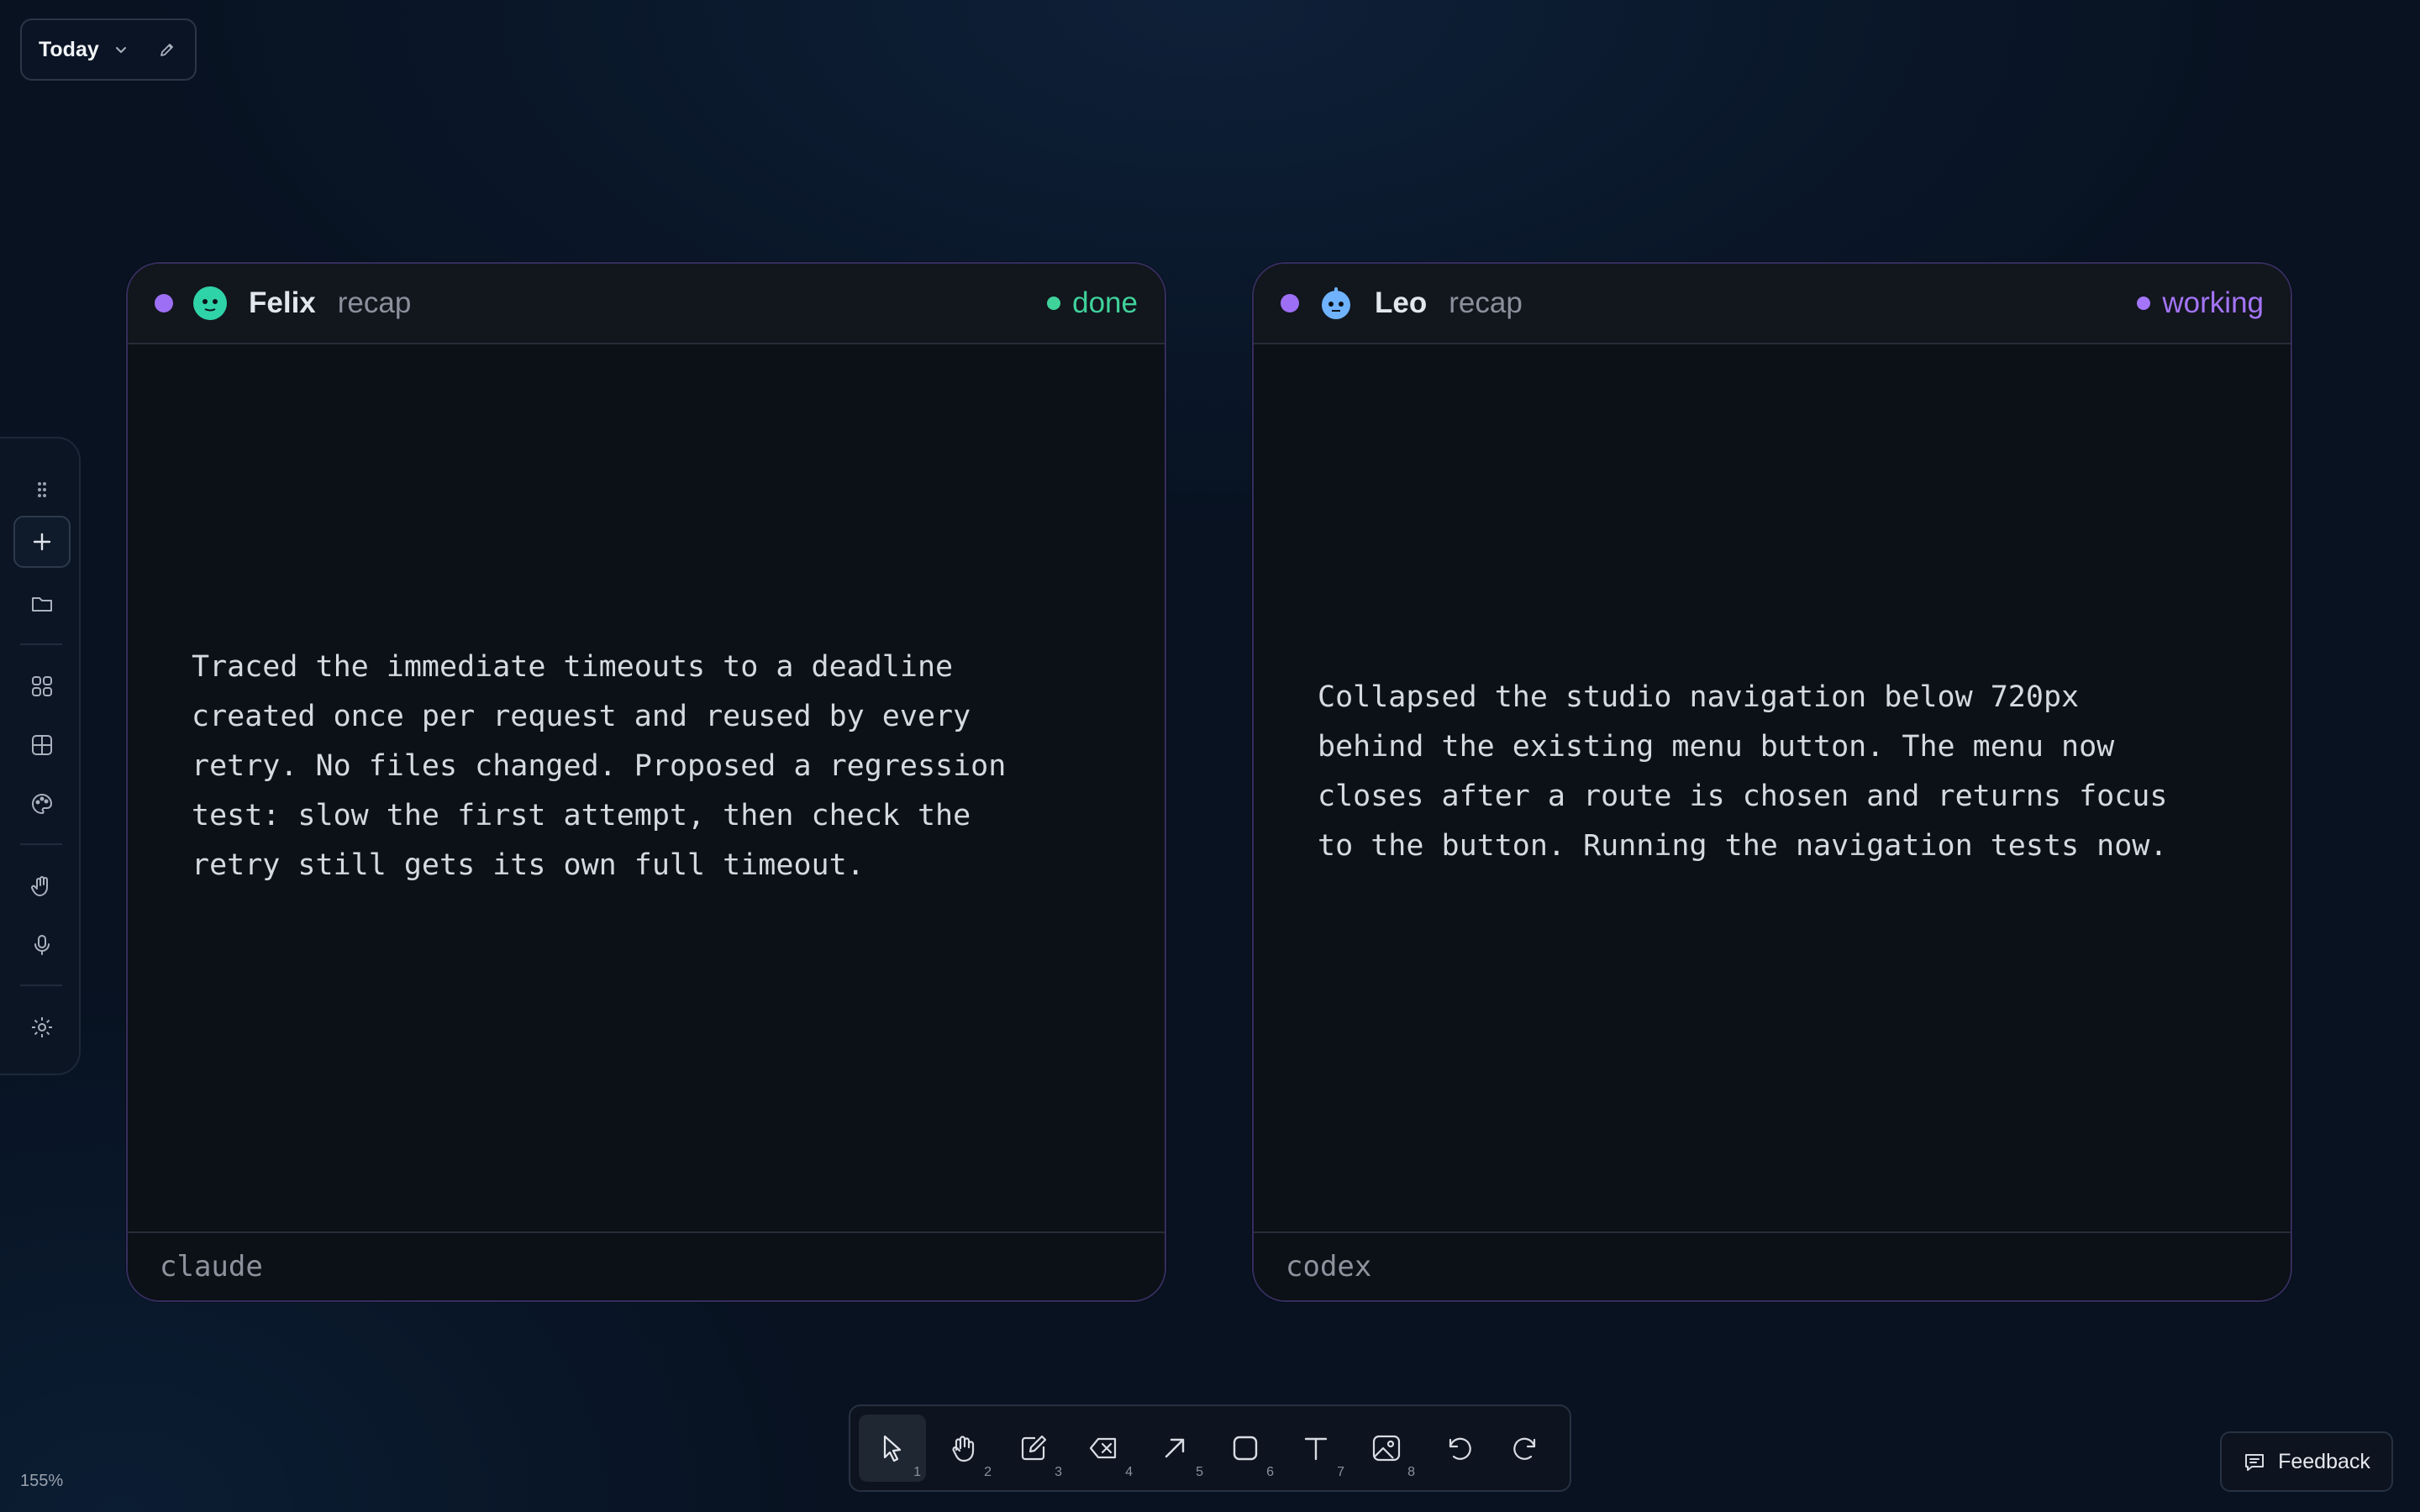  Describe the element at coordinates (42, 745) in the screenshot. I see `grid-icon` at that location.